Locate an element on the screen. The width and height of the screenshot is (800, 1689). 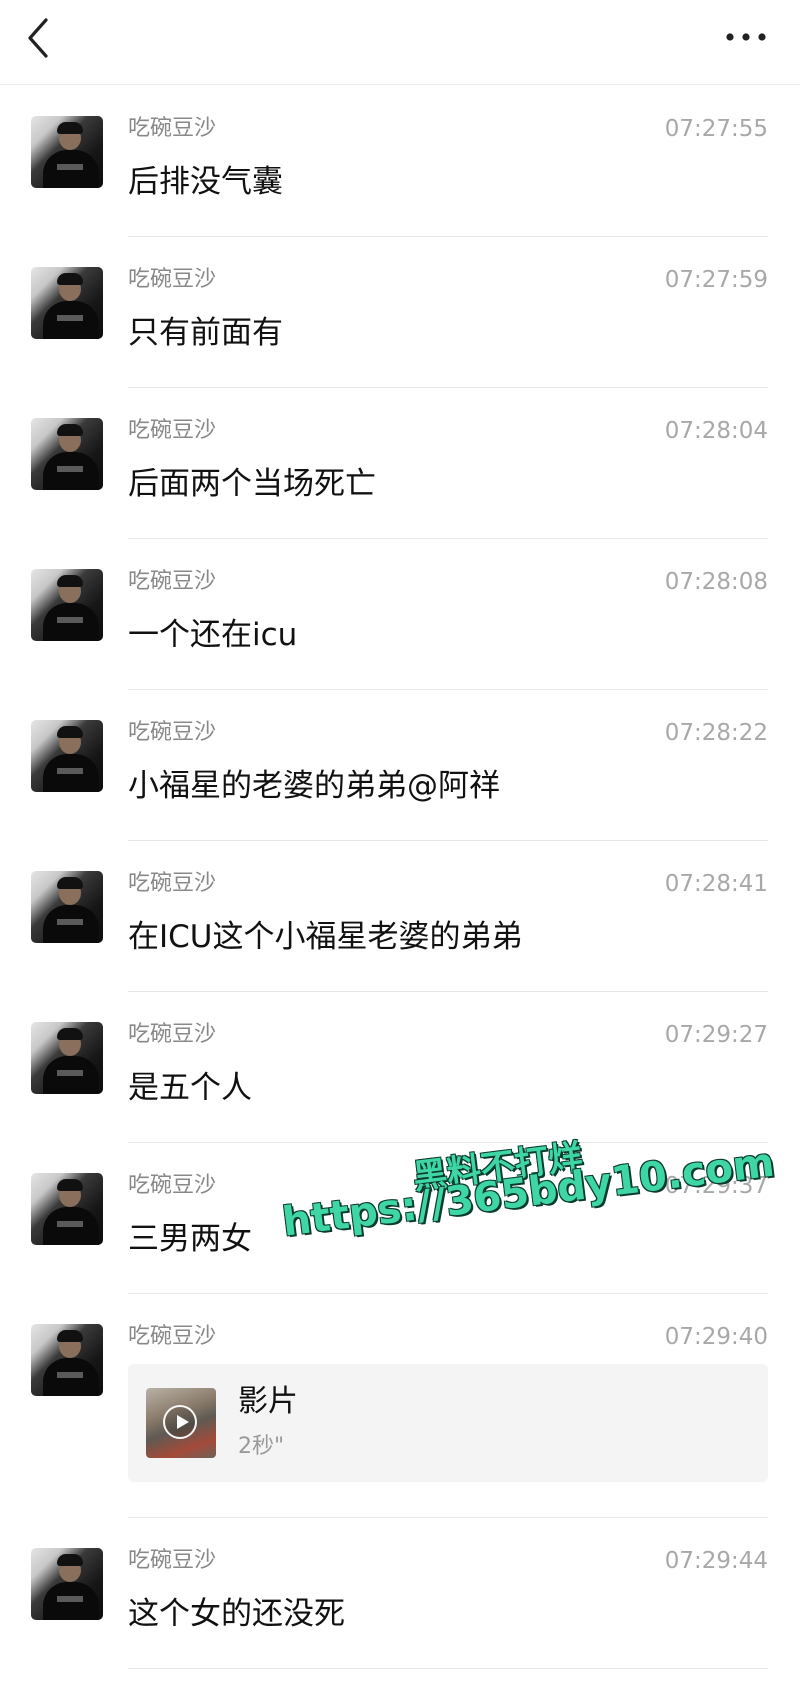
message-item: 吃碗豆沙 07:27:55 后排没气囊 is located at coordinates (400, 161).